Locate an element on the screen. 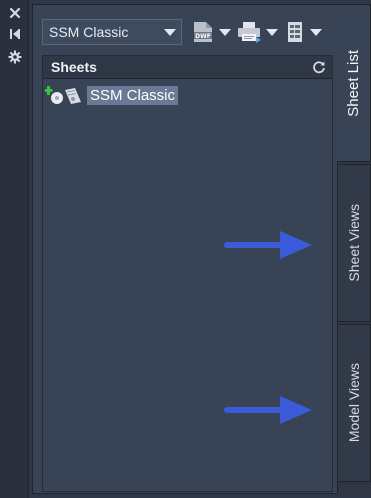 The height and width of the screenshot is (498, 371). tab-label: Sheet Views is located at coordinates (354, 243).